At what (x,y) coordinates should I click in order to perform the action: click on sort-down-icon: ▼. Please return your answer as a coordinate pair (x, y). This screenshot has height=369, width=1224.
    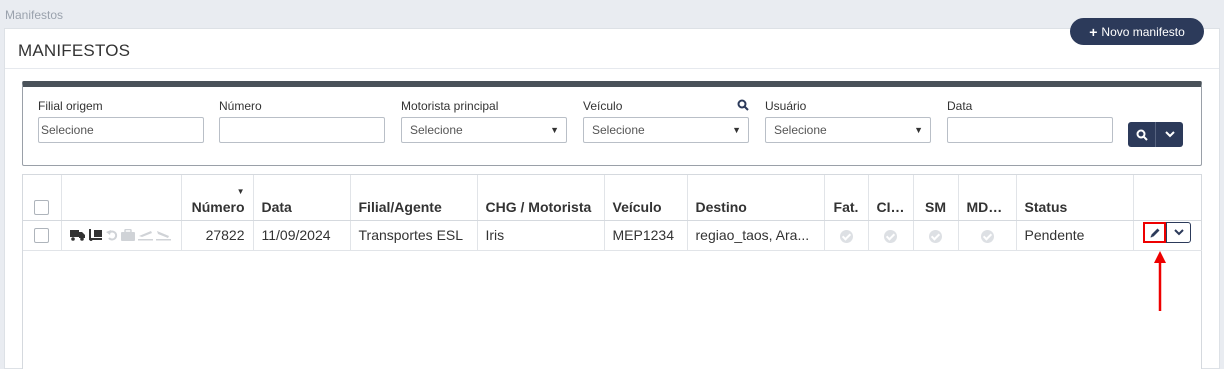
    Looking at the image, I should click on (240, 191).